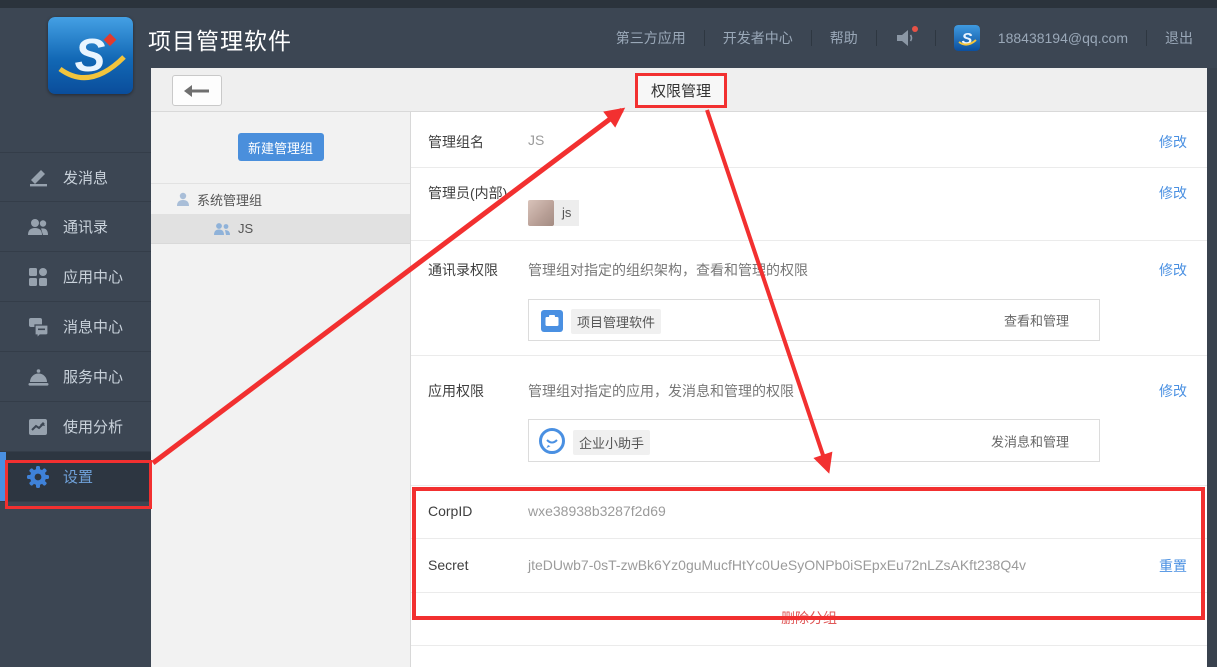  I want to click on sidebar-item-app-center: 应用中心, so click(75, 277).